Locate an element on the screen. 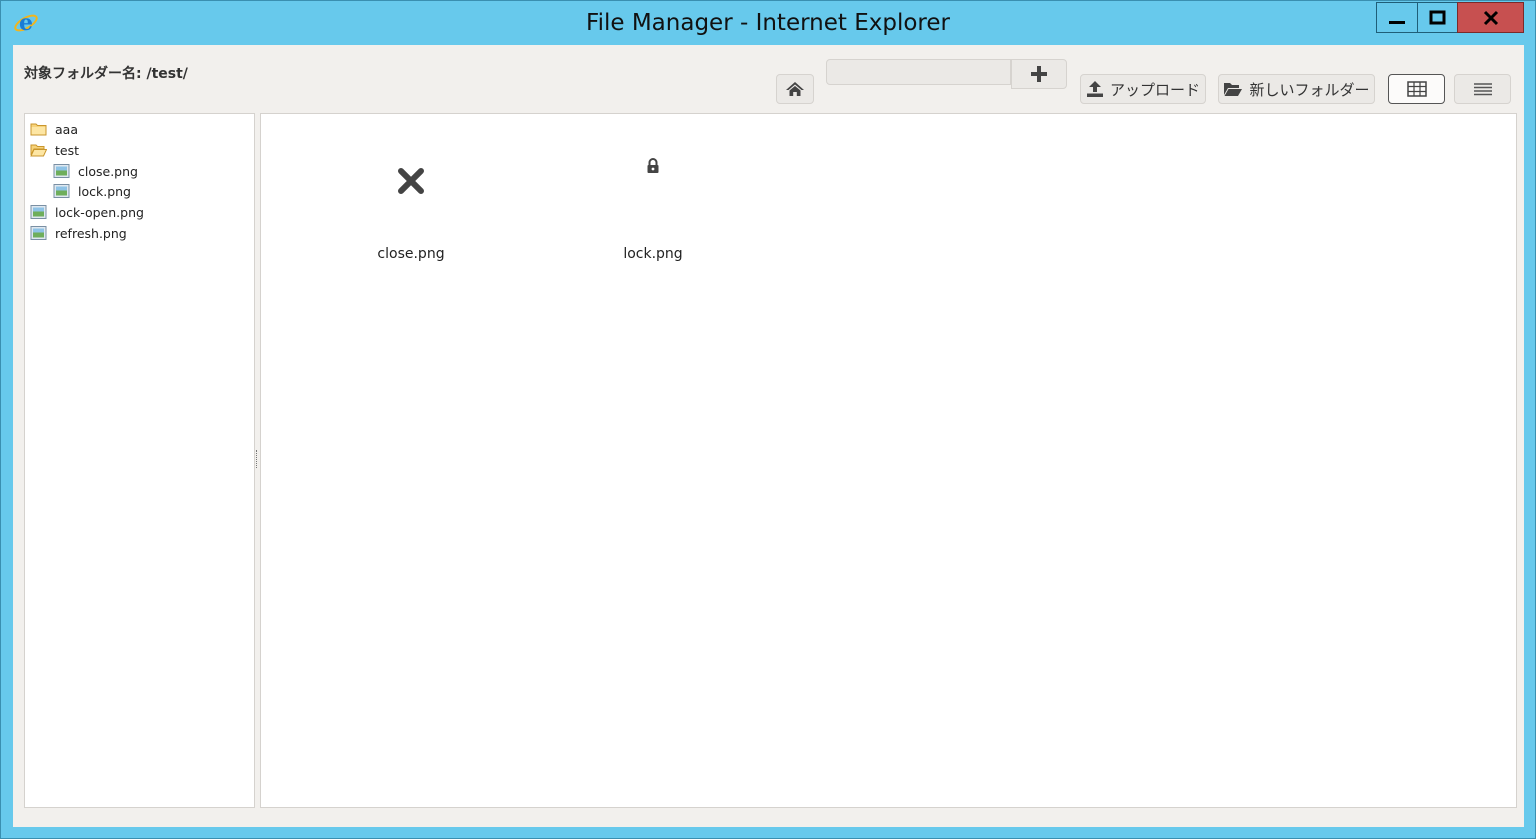 The height and width of the screenshot is (839, 1536). file-tile-close-png: close.png is located at coordinates (411, 196).